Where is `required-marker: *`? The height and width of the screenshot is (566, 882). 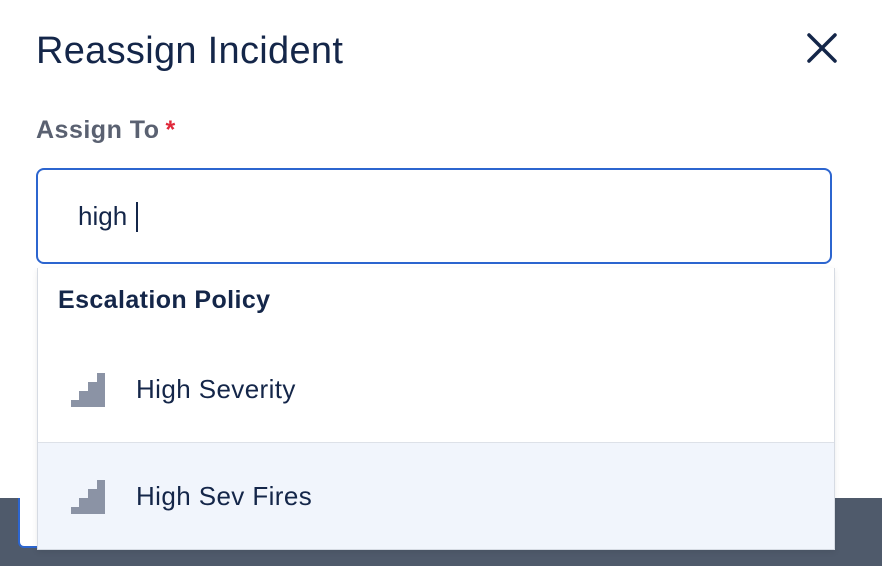 required-marker: * is located at coordinates (170, 130).